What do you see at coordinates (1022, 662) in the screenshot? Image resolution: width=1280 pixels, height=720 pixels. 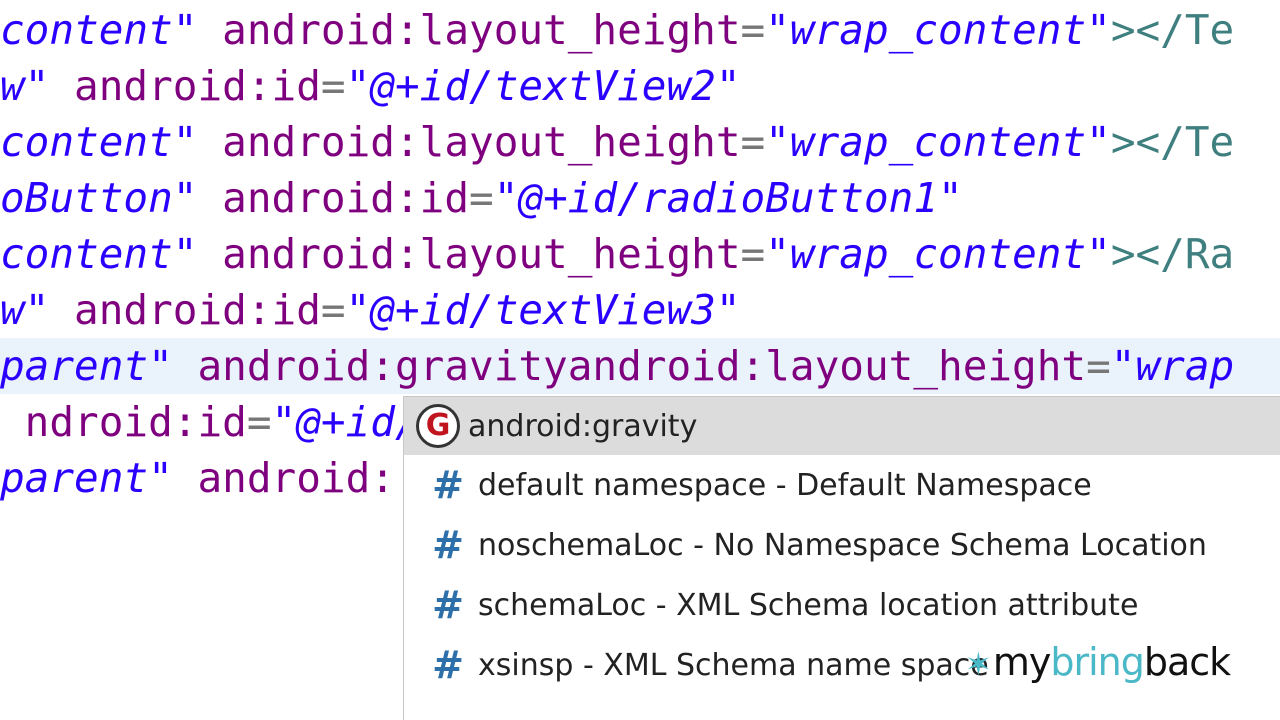 I see `watermark-my: my` at bounding box center [1022, 662].